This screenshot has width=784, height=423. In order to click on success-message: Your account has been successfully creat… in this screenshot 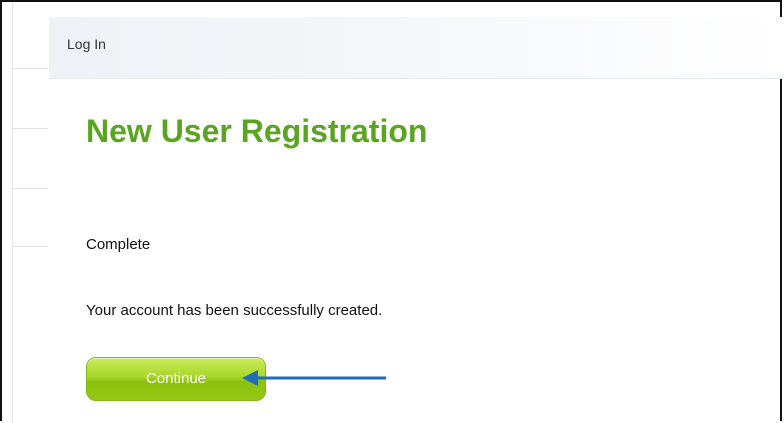, I will do `click(234, 310)`.